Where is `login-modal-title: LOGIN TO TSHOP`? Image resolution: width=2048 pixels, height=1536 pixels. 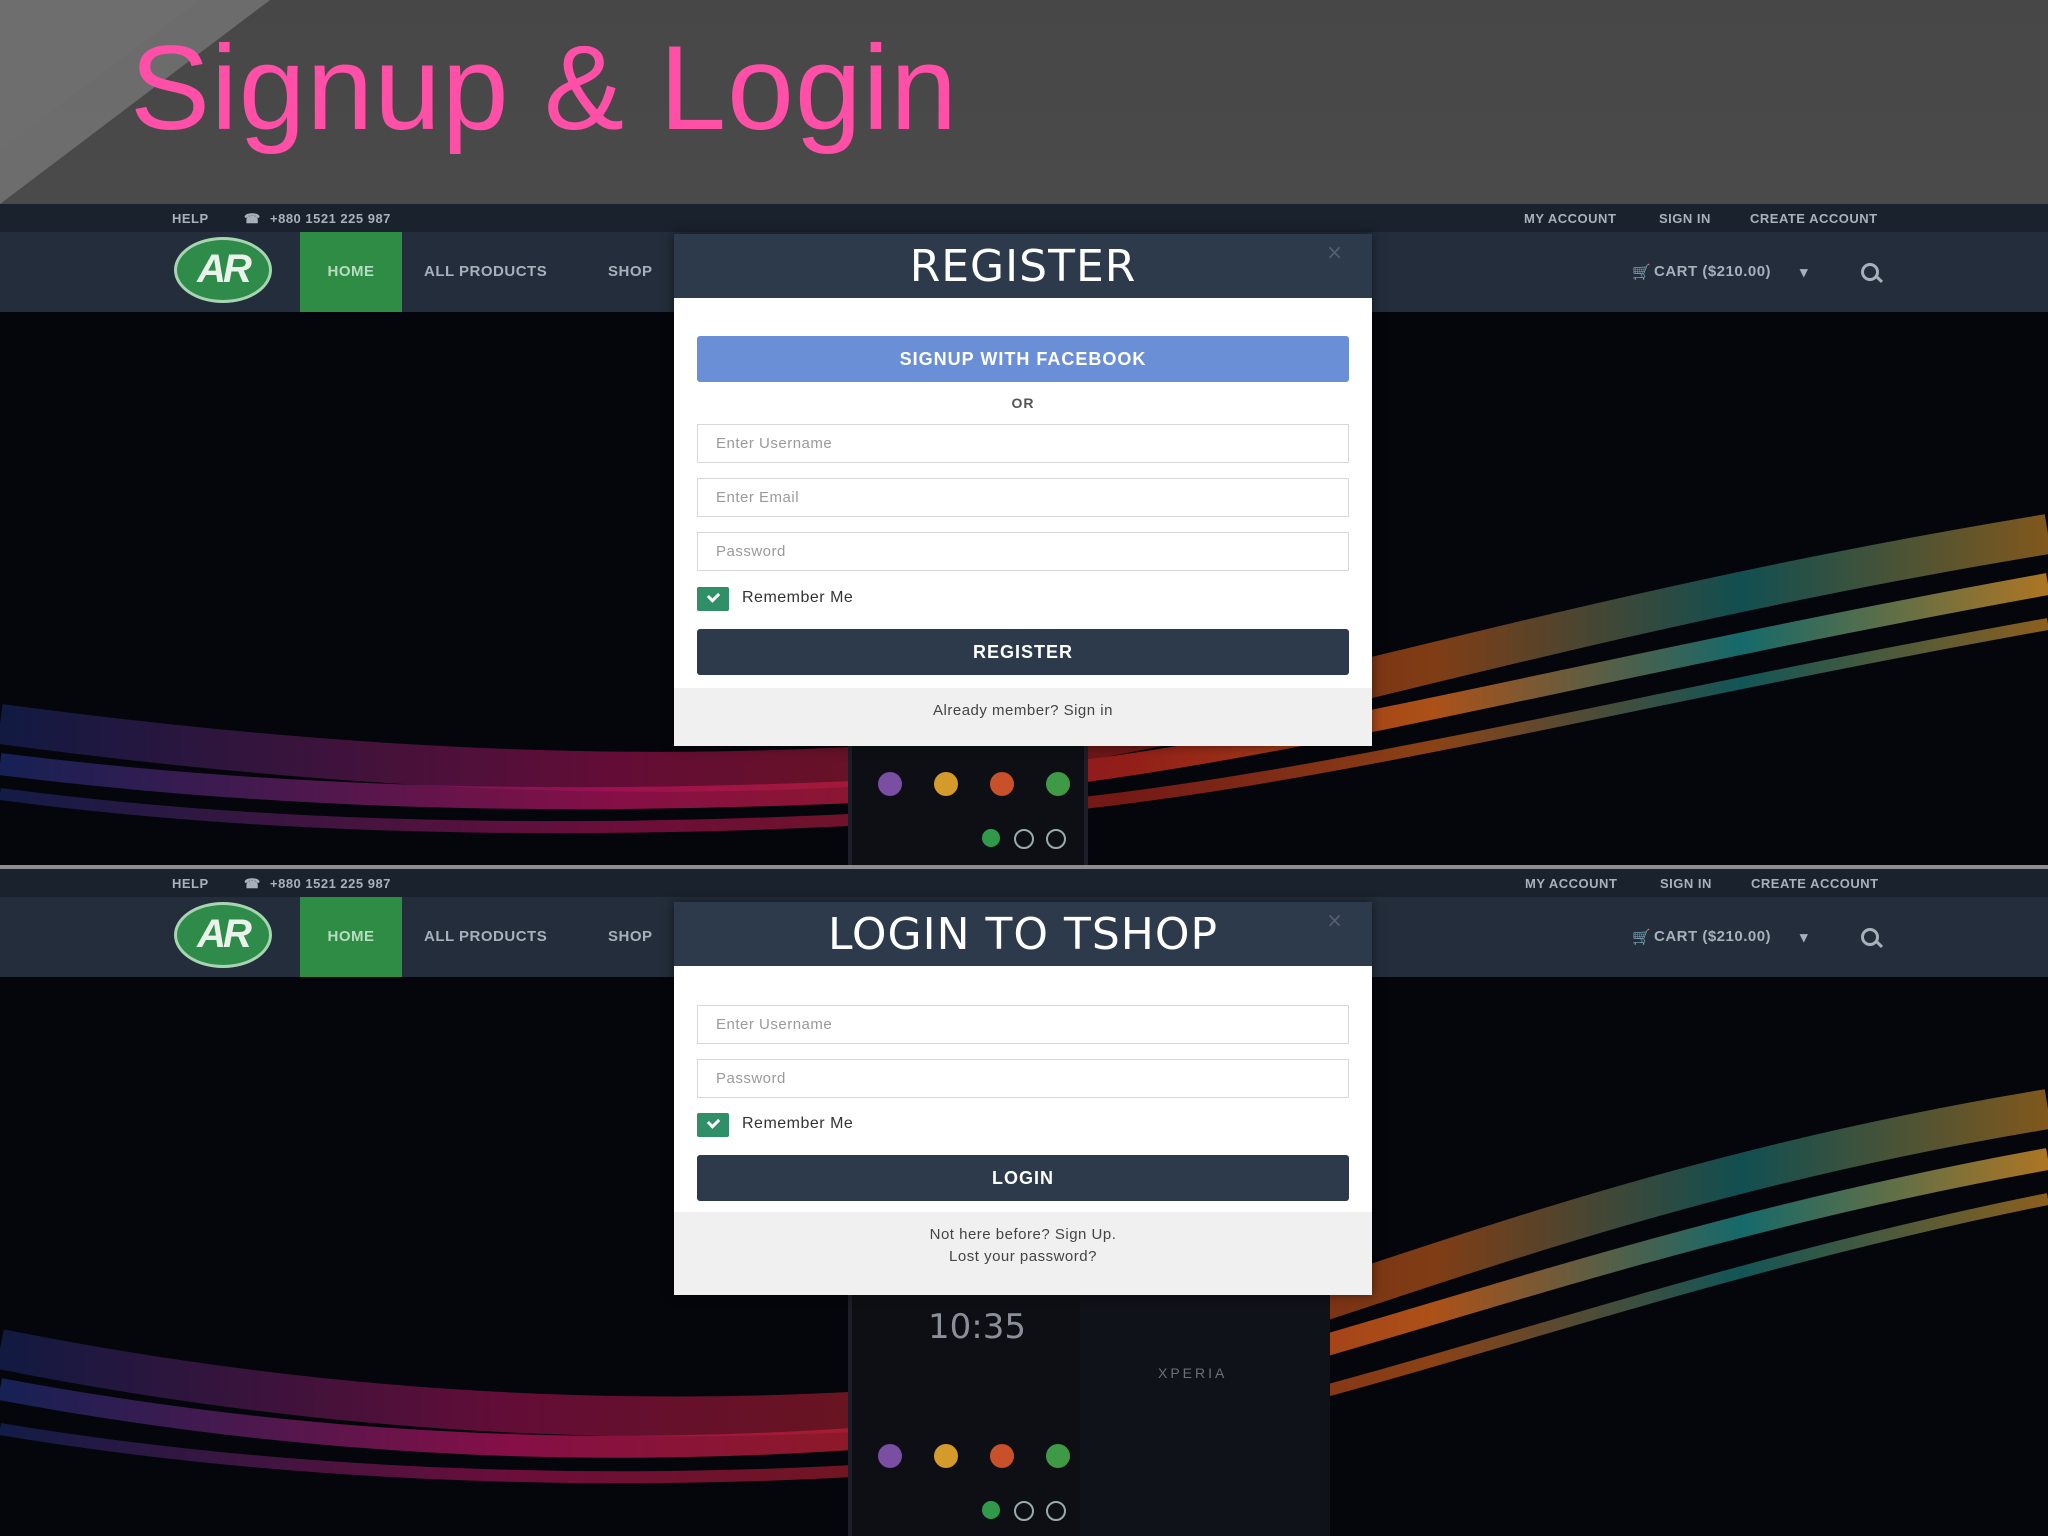 login-modal-title: LOGIN TO TSHOP is located at coordinates (1023, 934).